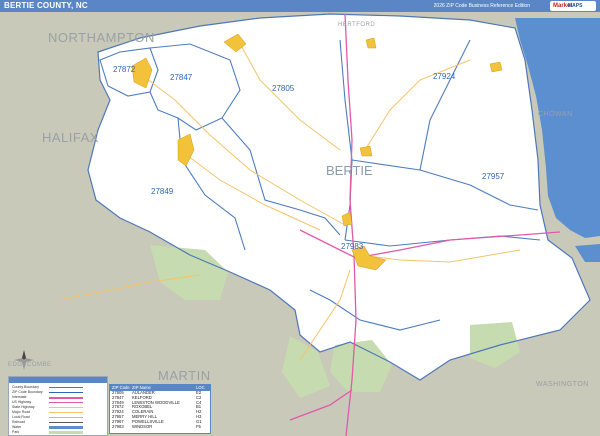  What do you see at coordinates (26, 387) in the screenshot?
I see `legend-row: County Boundary` at bounding box center [26, 387].